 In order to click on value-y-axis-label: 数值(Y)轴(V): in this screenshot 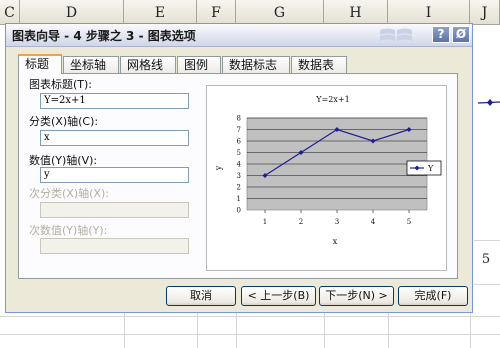, I will do `click(63, 160)`.